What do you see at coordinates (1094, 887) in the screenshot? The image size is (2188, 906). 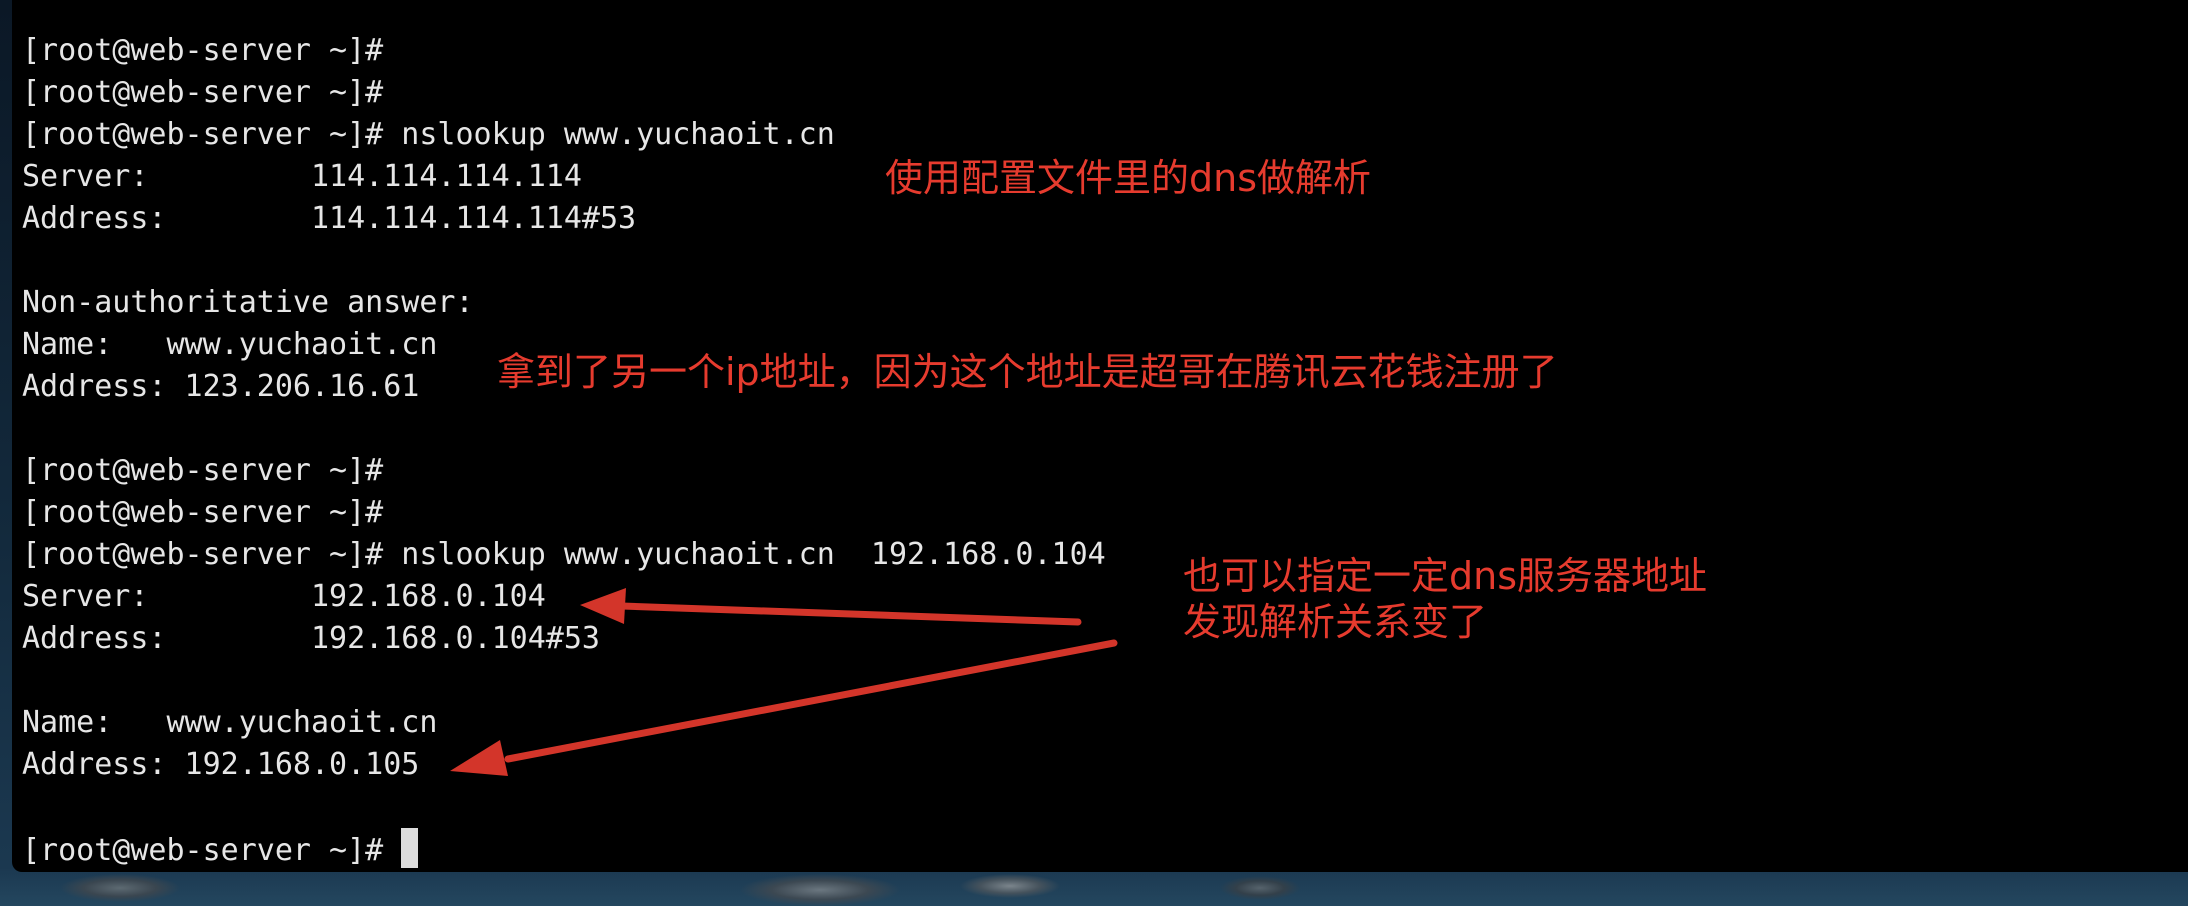 I see `desktop-wallpaper-rocks` at bounding box center [1094, 887].